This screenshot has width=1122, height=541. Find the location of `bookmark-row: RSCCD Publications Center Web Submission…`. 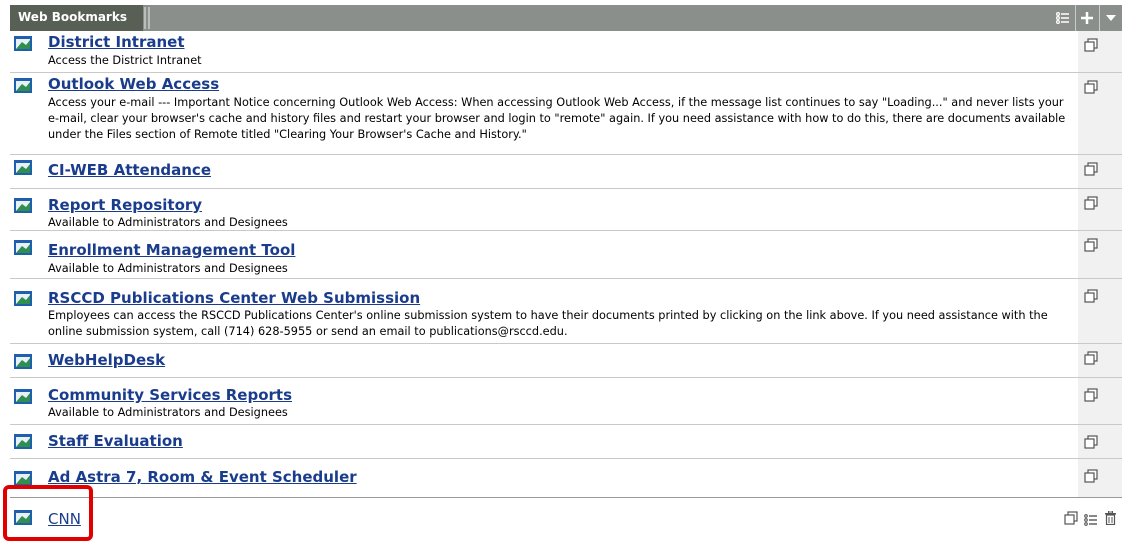

bookmark-row: RSCCD Publications Center Web Submission… is located at coordinates (566, 311).